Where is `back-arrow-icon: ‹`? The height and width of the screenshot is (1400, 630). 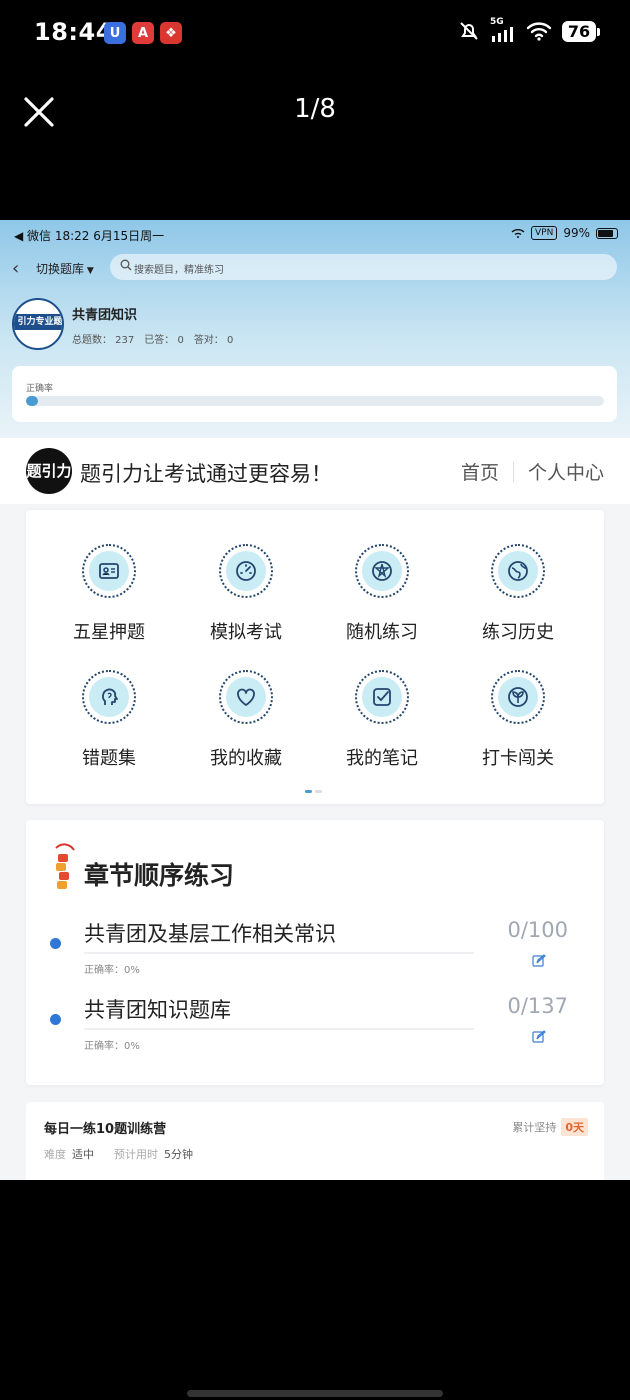 back-arrow-icon: ‹ is located at coordinates (15, 268).